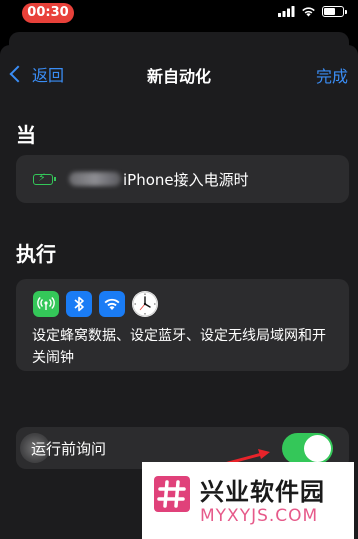 This screenshot has height=539, width=358. I want to click on status-time: 00:30, so click(48, 13).